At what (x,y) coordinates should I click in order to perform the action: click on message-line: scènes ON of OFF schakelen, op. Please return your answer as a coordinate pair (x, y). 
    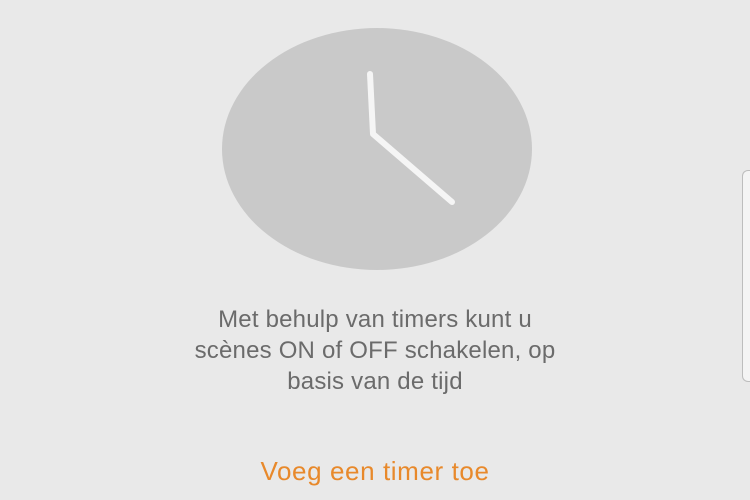
    Looking at the image, I should click on (375, 350).